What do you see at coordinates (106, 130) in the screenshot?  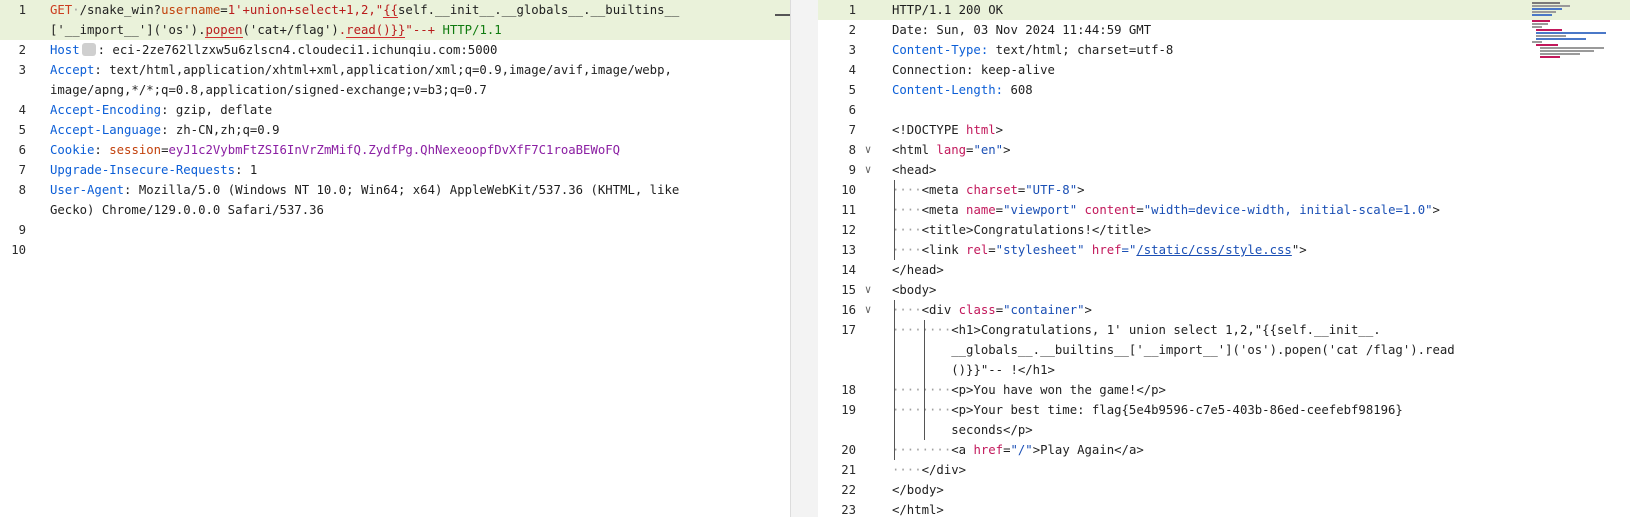 I see `header-key: Accept-Language` at bounding box center [106, 130].